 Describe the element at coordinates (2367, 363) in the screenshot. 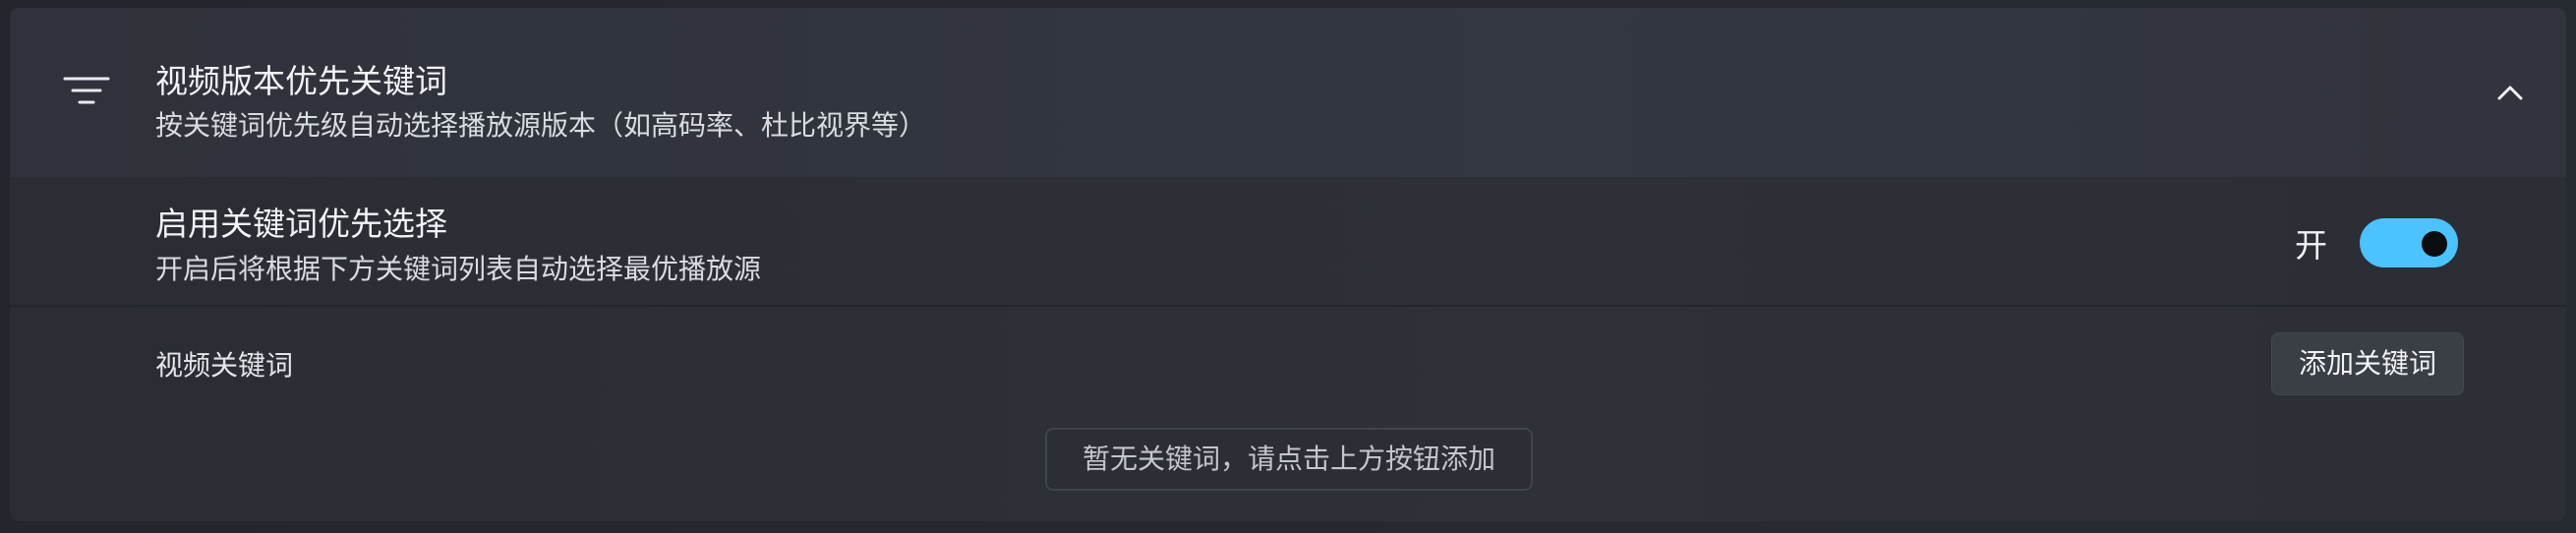

I see `add-keyword-button: 添加关键词` at that location.